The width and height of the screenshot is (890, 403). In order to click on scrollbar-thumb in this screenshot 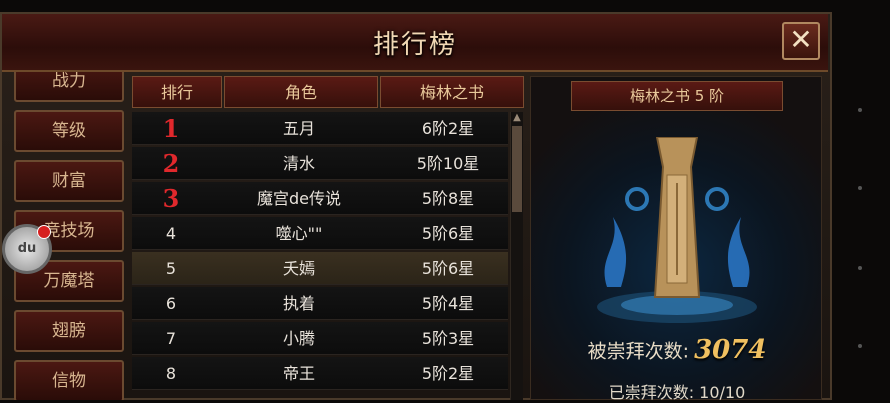, I will do `click(517, 169)`.